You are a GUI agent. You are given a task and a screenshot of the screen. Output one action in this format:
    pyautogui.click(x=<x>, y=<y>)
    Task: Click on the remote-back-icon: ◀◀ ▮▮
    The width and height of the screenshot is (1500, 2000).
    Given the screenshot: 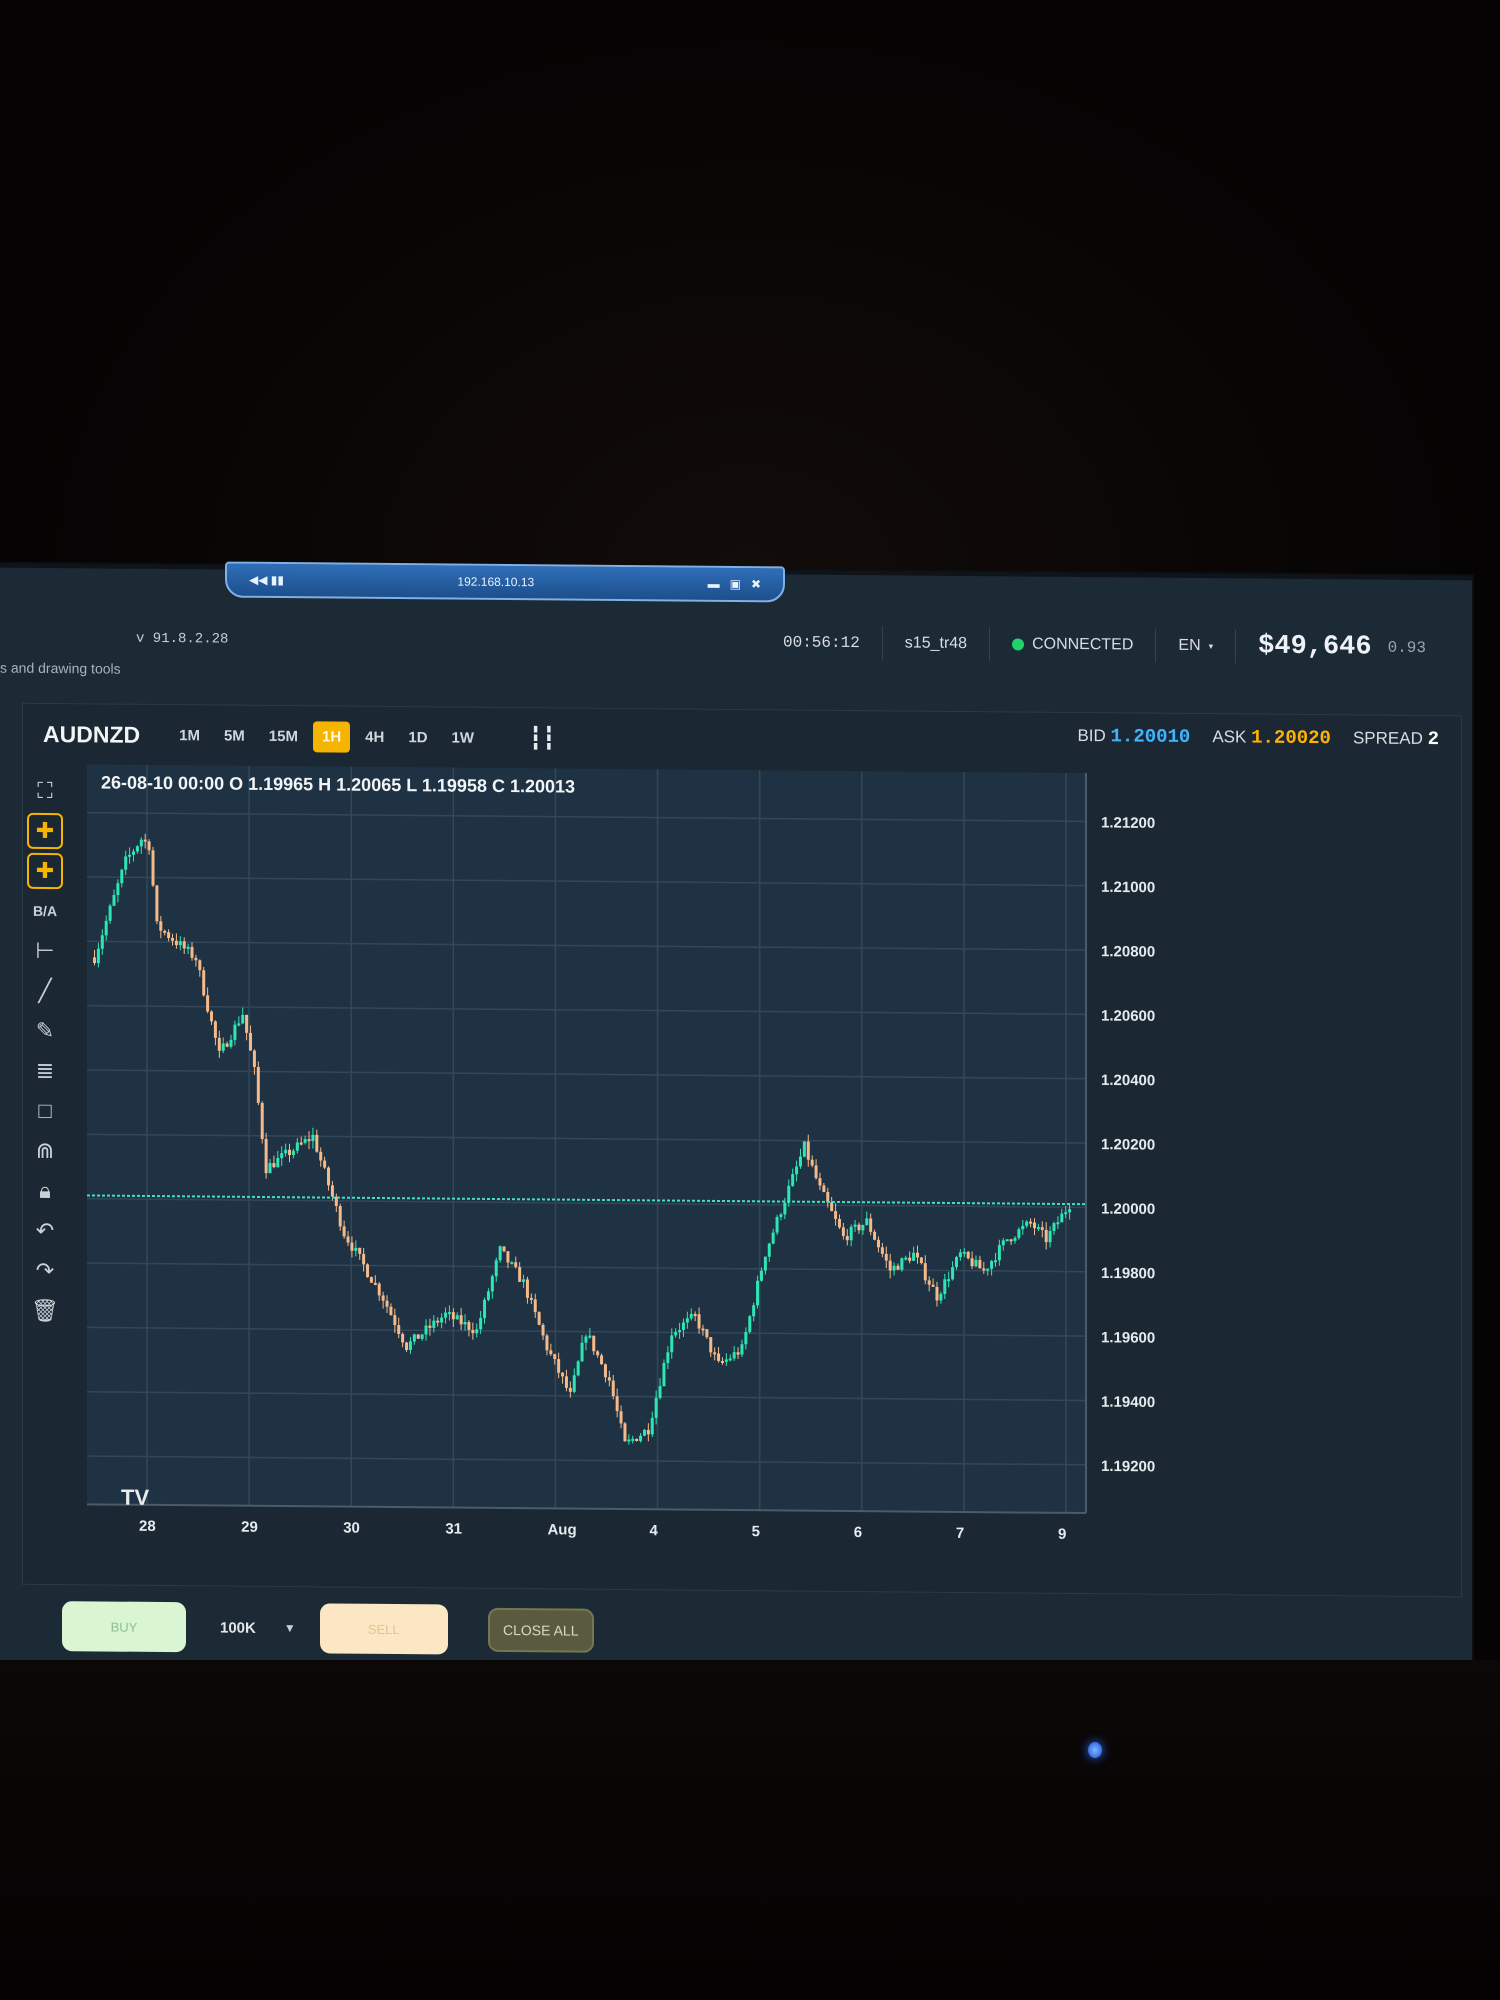 What is the action you would take?
    pyautogui.click(x=266, y=580)
    